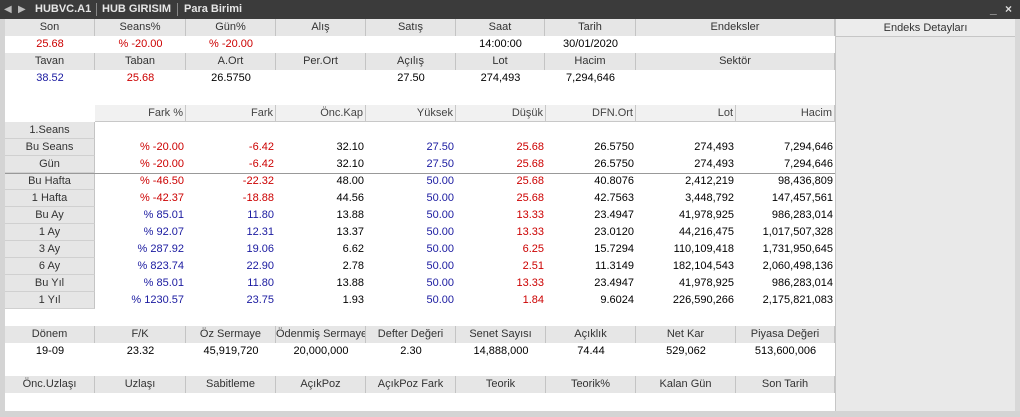 The width and height of the screenshot is (1020, 417). Describe the element at coordinates (161, 198) in the screenshot. I see `grid-cell: % -42.37` at that location.